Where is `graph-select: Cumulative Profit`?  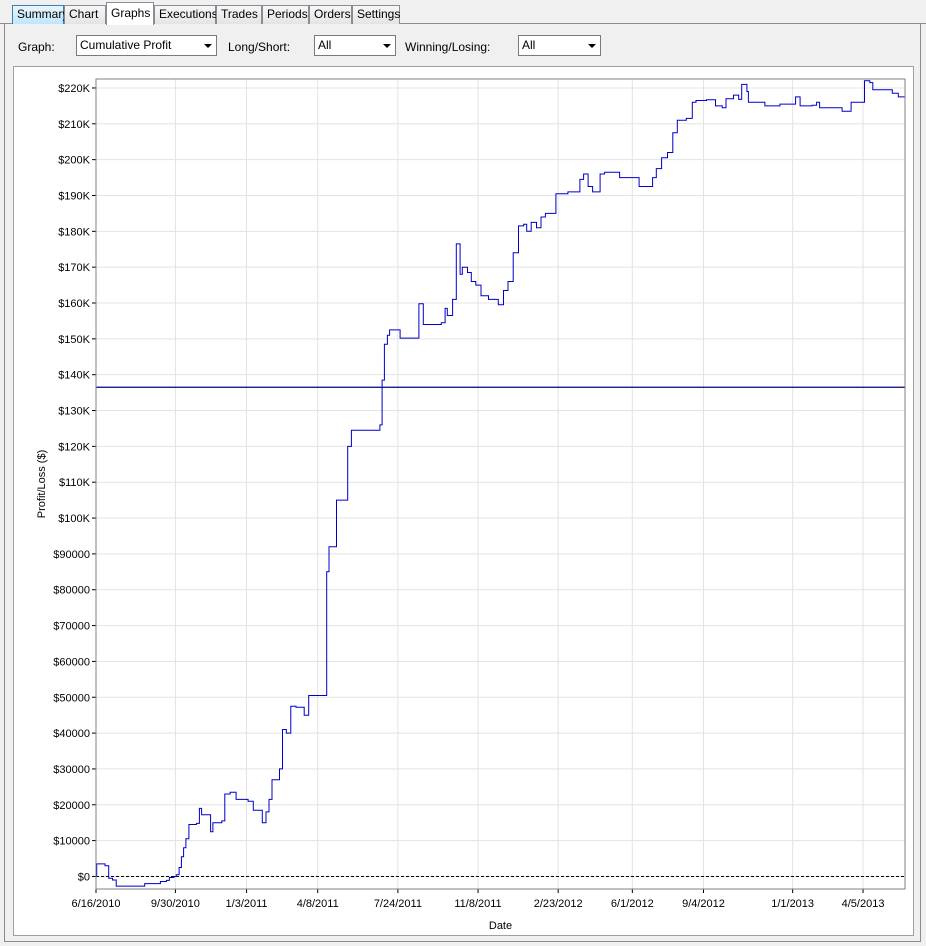 graph-select: Cumulative Profit is located at coordinates (146, 45).